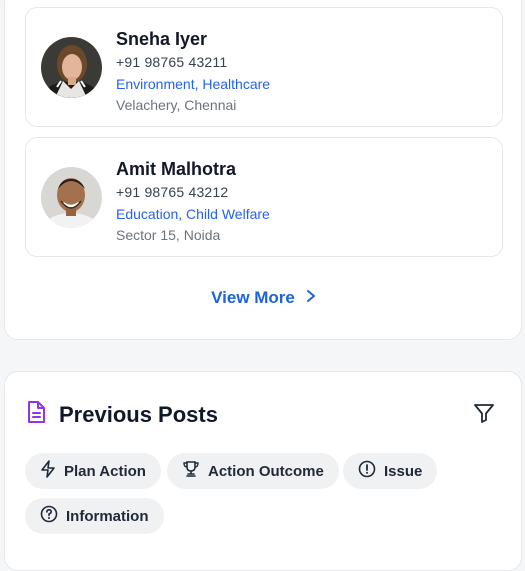 This screenshot has height=571, width=525. What do you see at coordinates (193, 214) in the screenshot?
I see `volunteer-causes: Education, Child Welfare` at bounding box center [193, 214].